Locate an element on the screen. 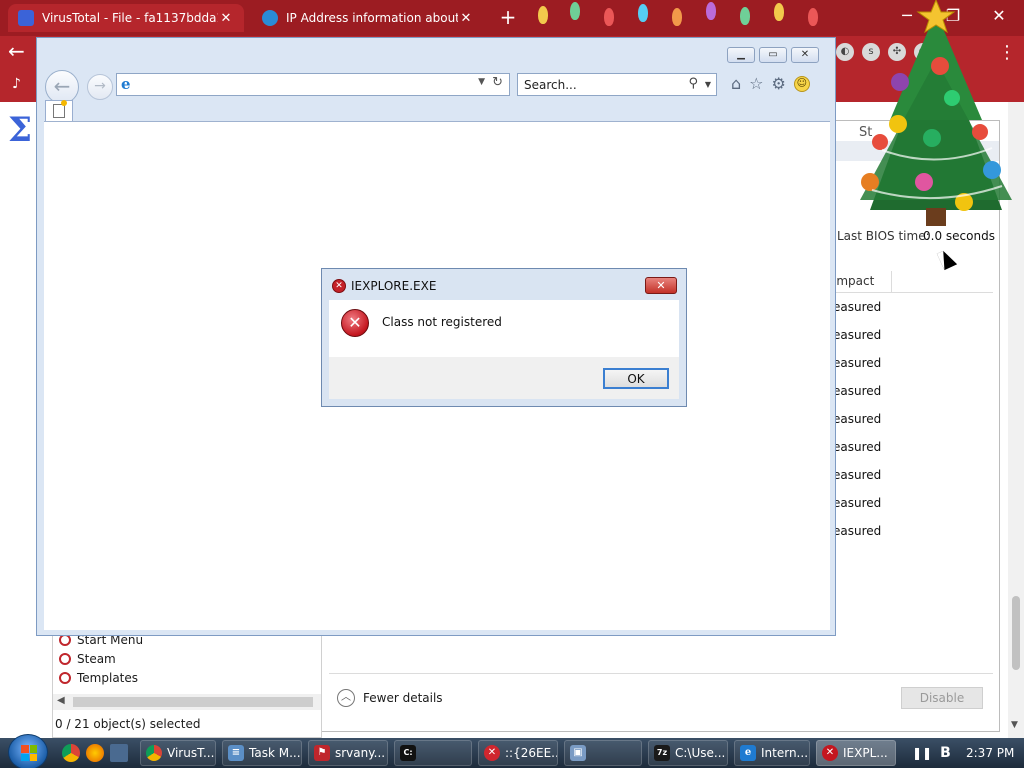 The width and height of the screenshot is (1024, 768). search-icon: ⚲ is located at coordinates (693, 83).